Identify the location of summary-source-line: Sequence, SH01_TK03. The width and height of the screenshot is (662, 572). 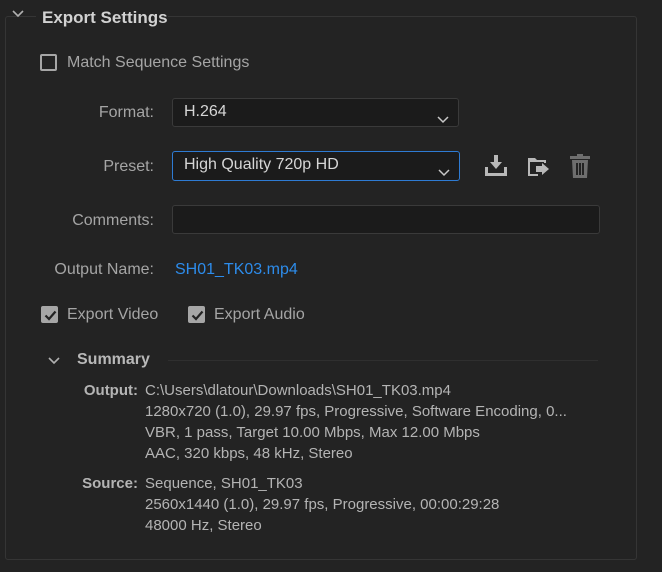
(224, 483).